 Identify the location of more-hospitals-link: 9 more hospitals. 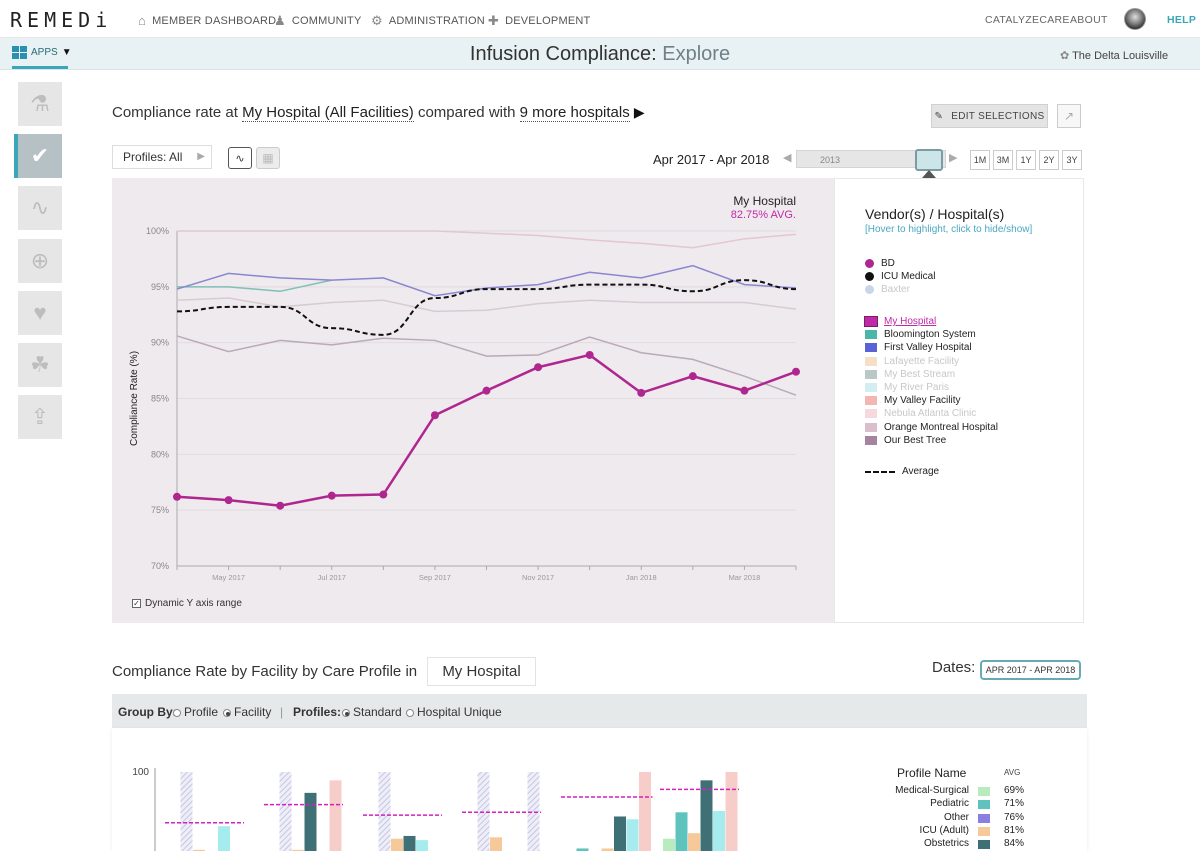
(574, 113).